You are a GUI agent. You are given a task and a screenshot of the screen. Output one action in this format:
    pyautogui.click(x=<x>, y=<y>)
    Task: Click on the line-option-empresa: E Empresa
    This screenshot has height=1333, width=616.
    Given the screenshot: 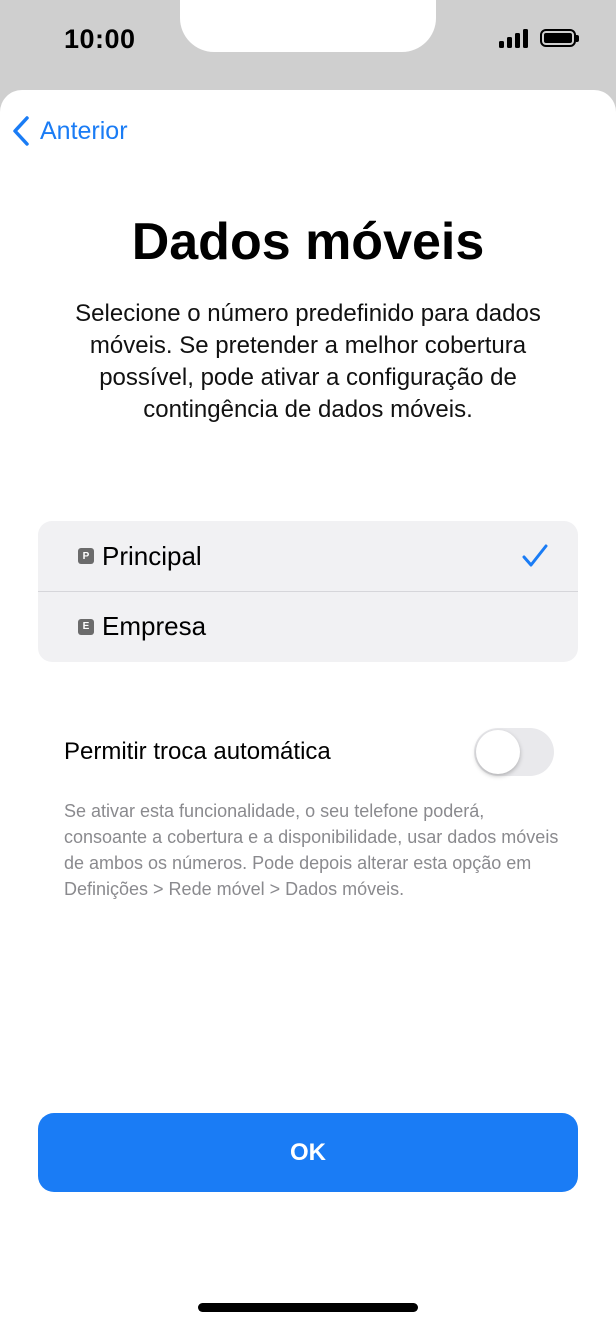 What is the action you would take?
    pyautogui.click(x=308, y=626)
    